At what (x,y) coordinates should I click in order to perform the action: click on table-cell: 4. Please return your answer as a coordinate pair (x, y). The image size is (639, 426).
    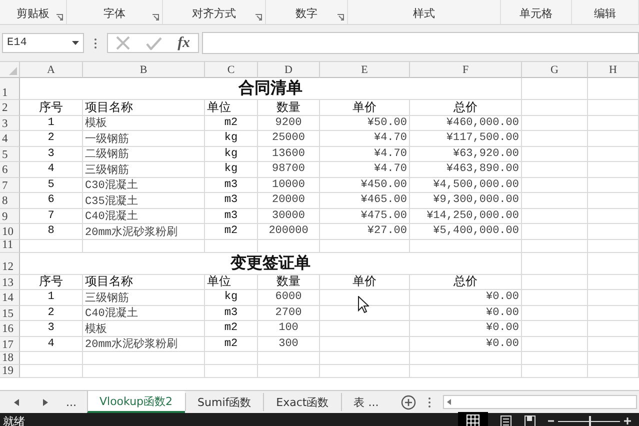
    Looking at the image, I should click on (51, 170).